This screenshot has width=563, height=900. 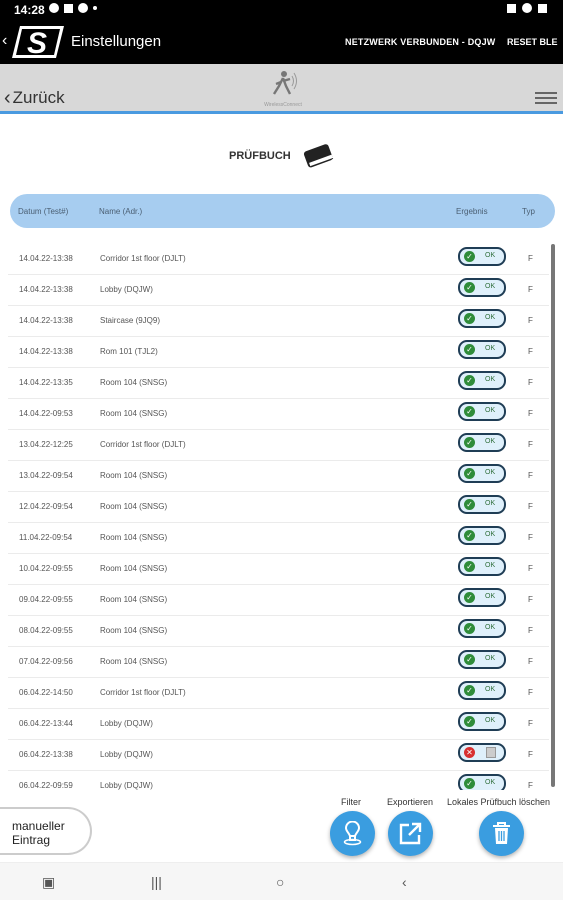 What do you see at coordinates (527, 8) in the screenshot?
I see `status-system-icons` at bounding box center [527, 8].